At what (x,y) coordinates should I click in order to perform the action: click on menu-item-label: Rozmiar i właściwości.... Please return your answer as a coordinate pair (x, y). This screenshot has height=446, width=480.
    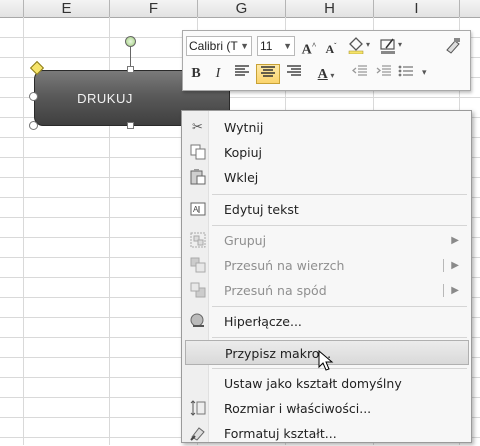
    Looking at the image, I should click on (298, 408).